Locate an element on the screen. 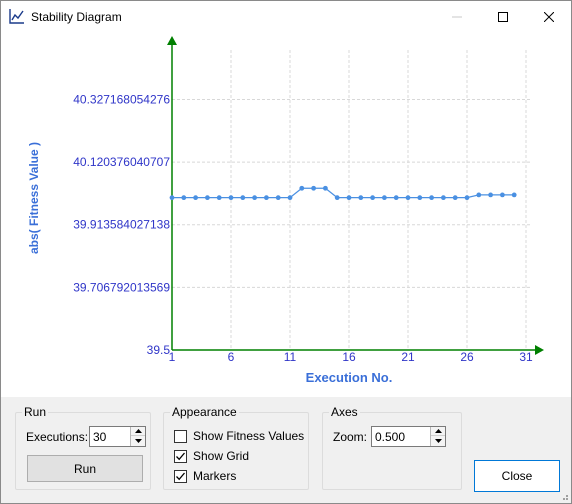 The image size is (572, 504). minimize-icon is located at coordinates (457, 16).